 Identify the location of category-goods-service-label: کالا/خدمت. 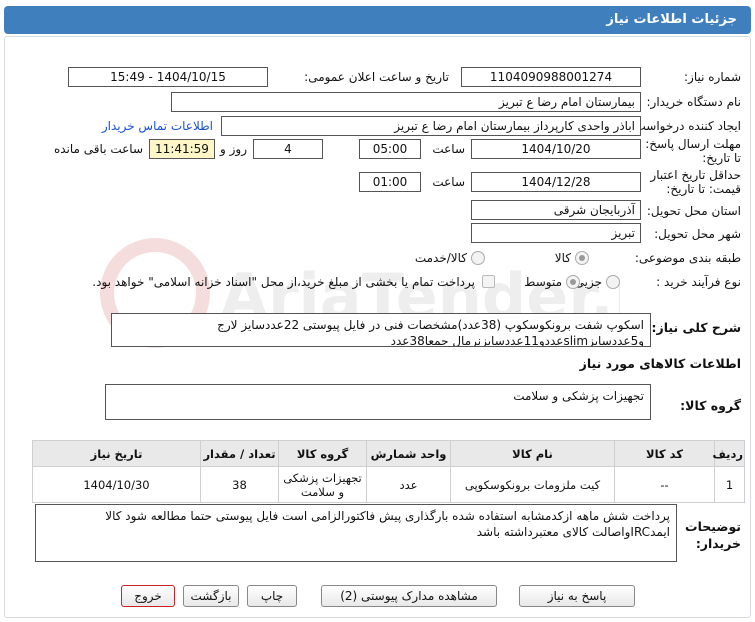
(440, 258).